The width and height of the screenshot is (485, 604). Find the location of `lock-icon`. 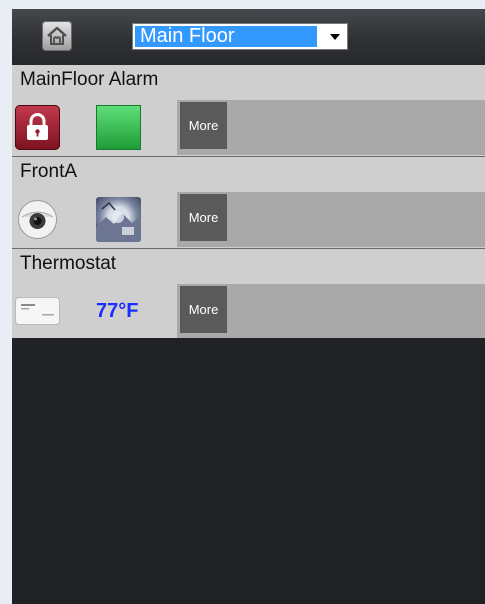

lock-icon is located at coordinates (37, 127).